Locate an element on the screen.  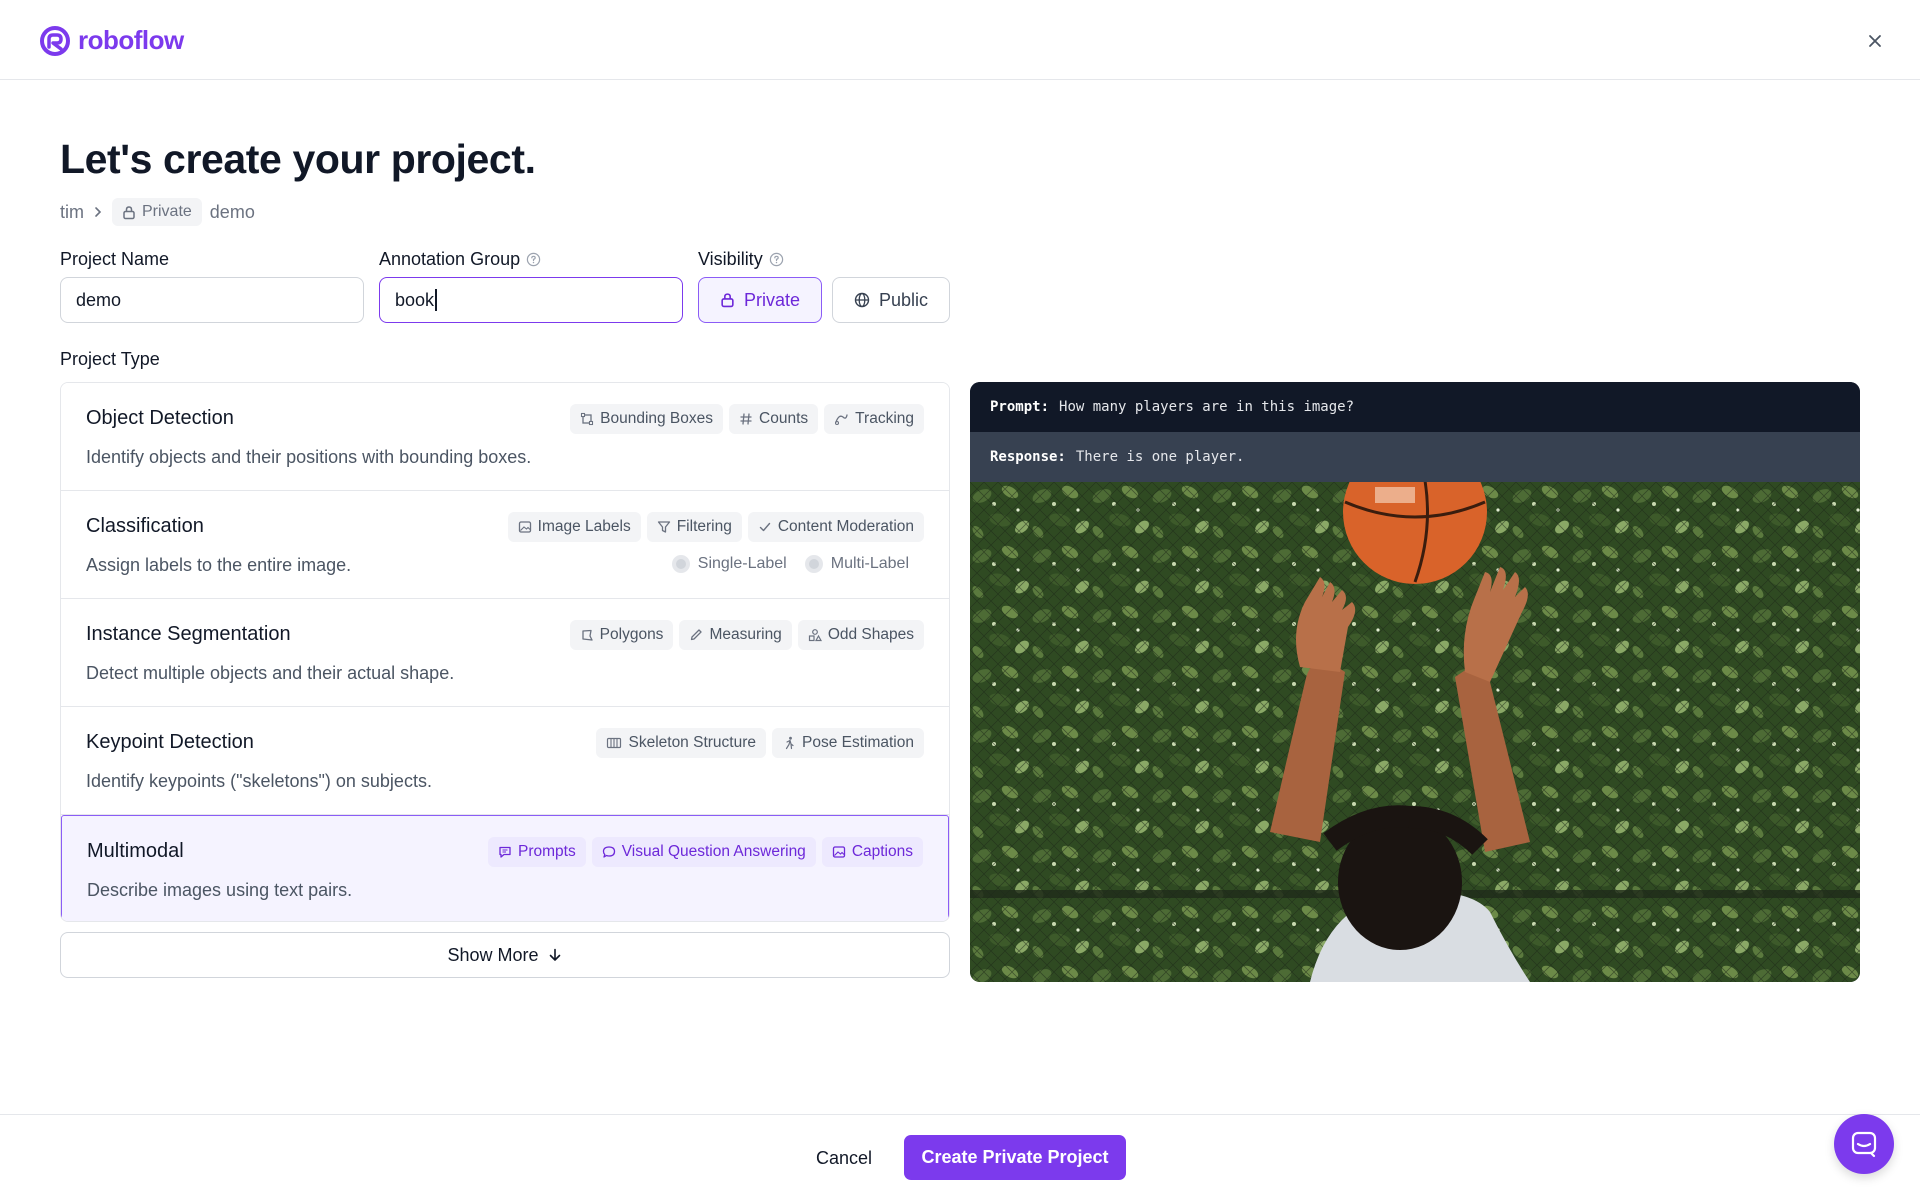
roboflow-logo: roboflow is located at coordinates (112, 40).